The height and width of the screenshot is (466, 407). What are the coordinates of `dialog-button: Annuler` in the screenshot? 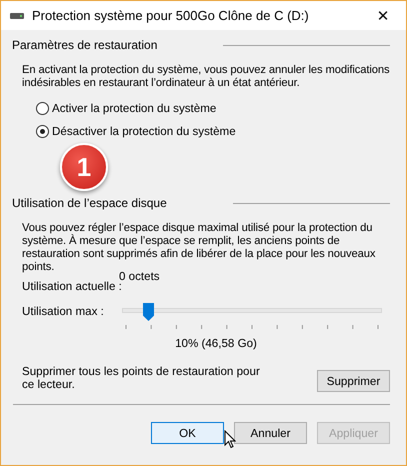 It's located at (270, 433).